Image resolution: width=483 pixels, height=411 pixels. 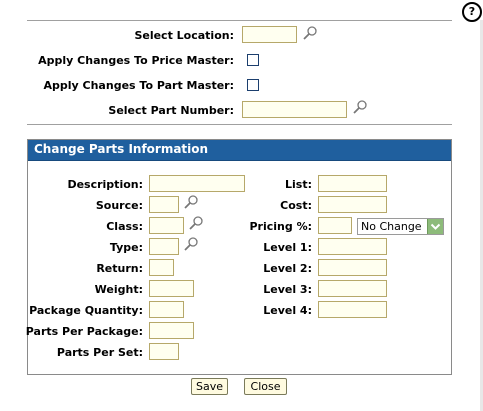 What do you see at coordinates (335, 225) in the screenshot?
I see `pricing-percent-input` at bounding box center [335, 225].